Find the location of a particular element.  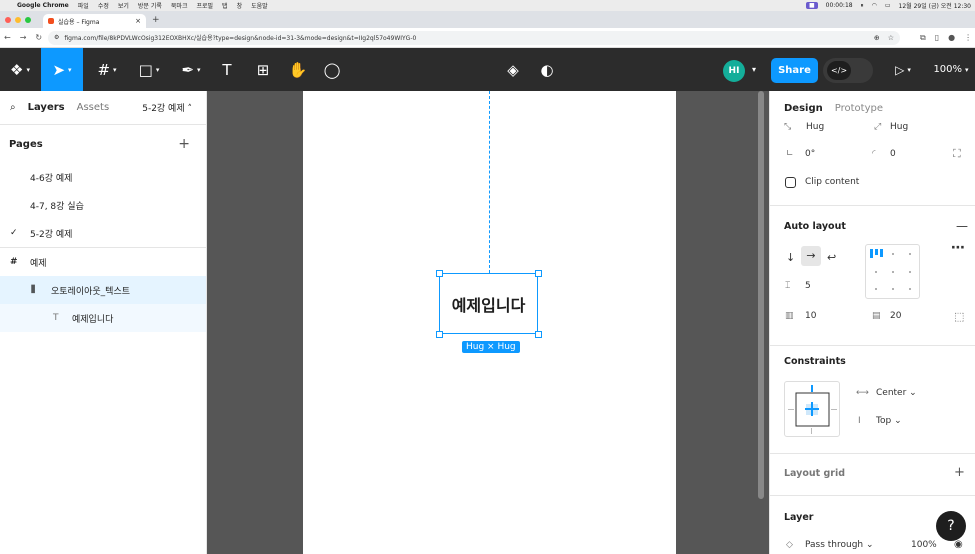

reload-icon: ↻ is located at coordinates (38, 37).